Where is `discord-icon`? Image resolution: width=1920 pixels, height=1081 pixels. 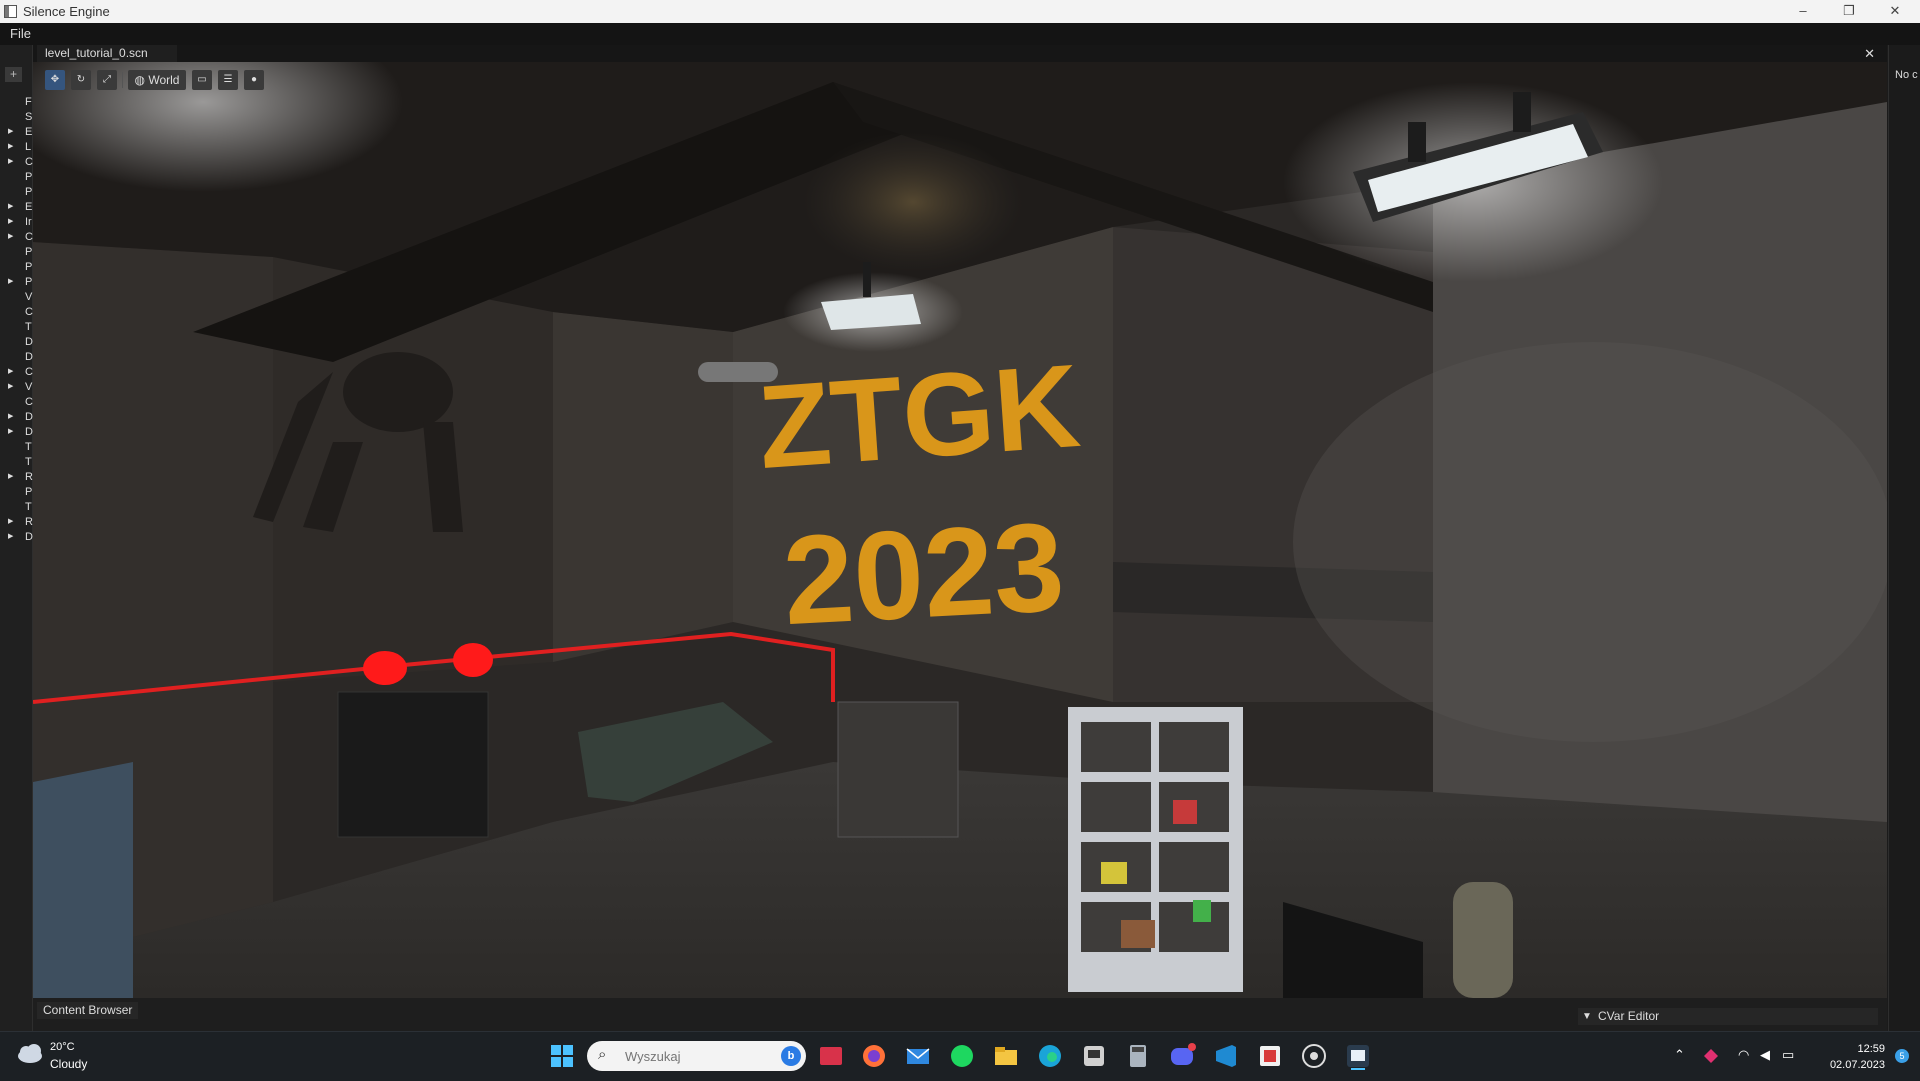 discord-icon is located at coordinates (1182, 1056).